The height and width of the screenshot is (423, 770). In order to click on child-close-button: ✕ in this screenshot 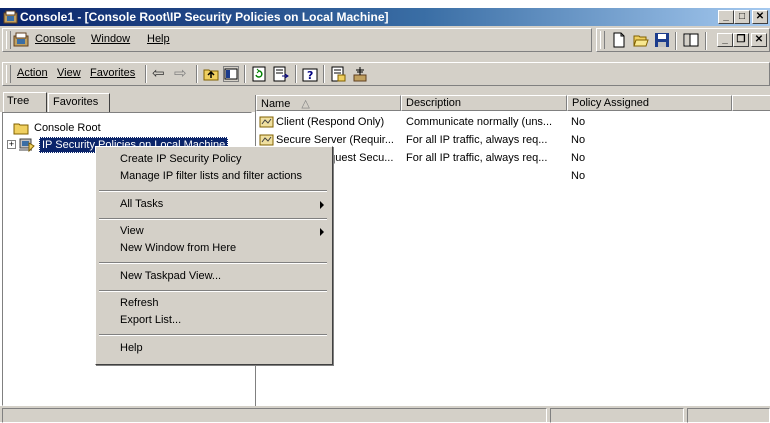, I will do `click(759, 40)`.